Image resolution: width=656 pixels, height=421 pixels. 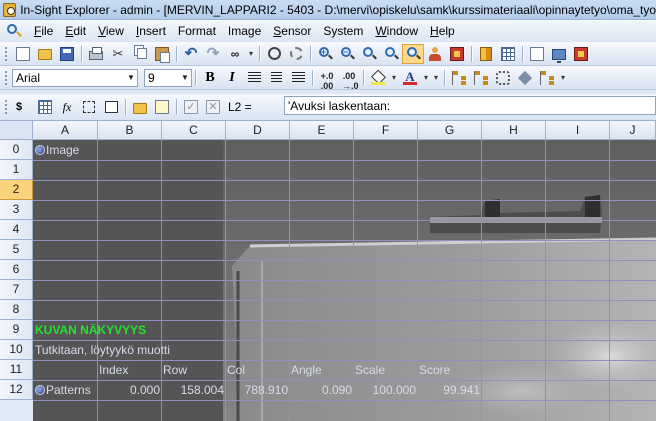 What do you see at coordinates (191, 54) in the screenshot?
I see `undo-button: ↶` at bounding box center [191, 54].